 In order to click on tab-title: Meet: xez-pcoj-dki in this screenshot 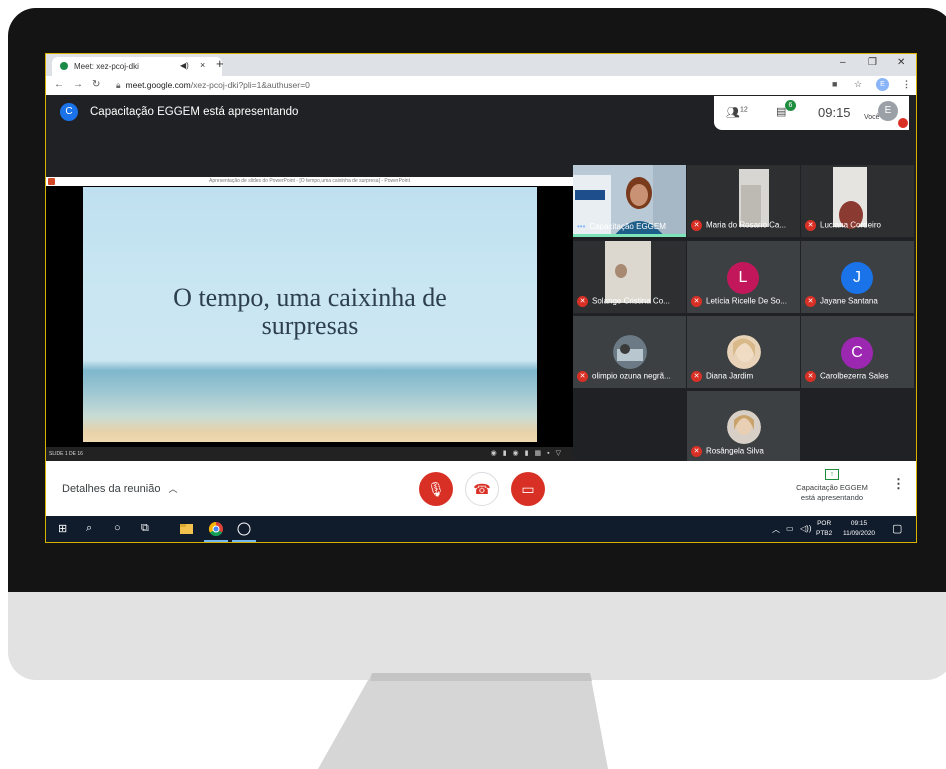, I will do `click(106, 66)`.